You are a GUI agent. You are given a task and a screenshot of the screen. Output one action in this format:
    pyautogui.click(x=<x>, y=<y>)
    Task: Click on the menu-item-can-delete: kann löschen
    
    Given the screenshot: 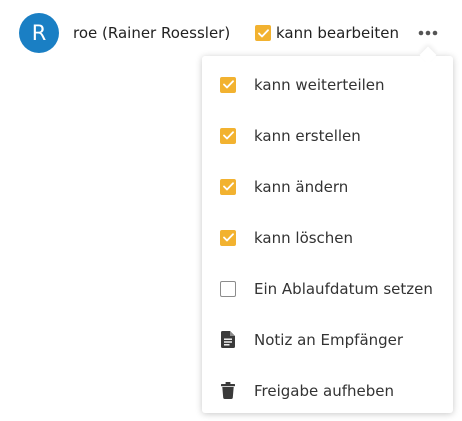 What is the action you would take?
    pyautogui.click(x=327, y=237)
    